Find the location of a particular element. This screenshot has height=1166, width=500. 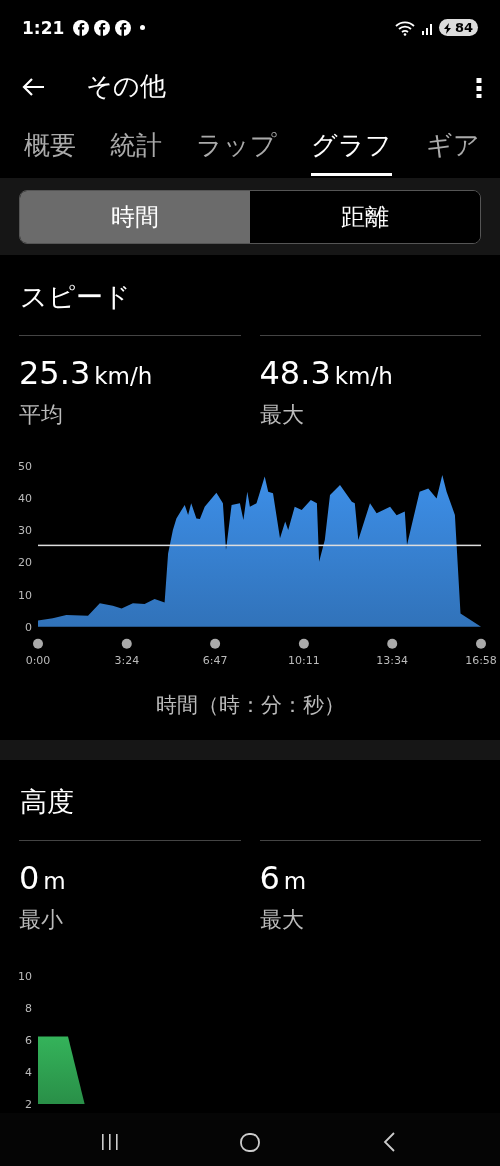

more-options-button is located at coordinates (479, 86).